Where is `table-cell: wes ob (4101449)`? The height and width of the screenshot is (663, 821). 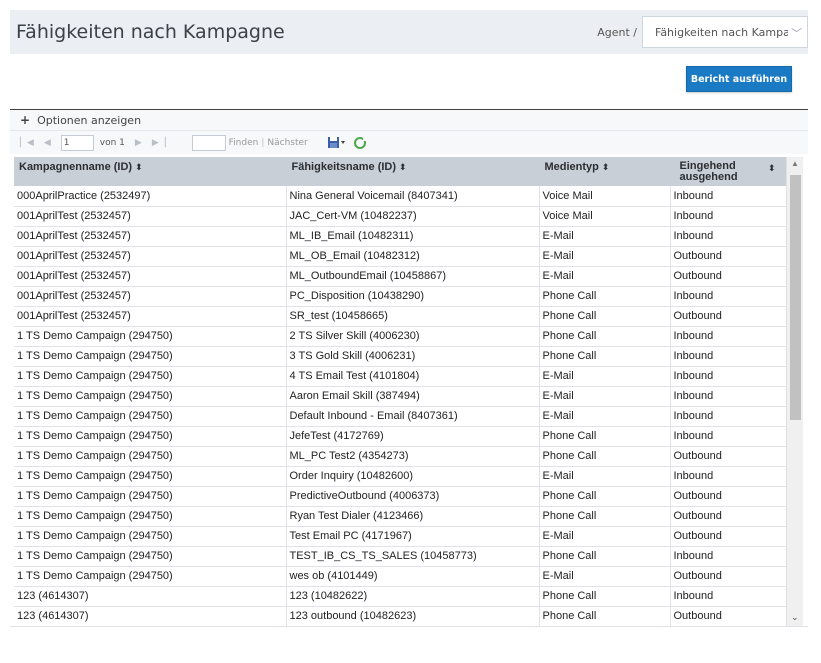
table-cell: wes ob (4101449) is located at coordinates (413, 576).